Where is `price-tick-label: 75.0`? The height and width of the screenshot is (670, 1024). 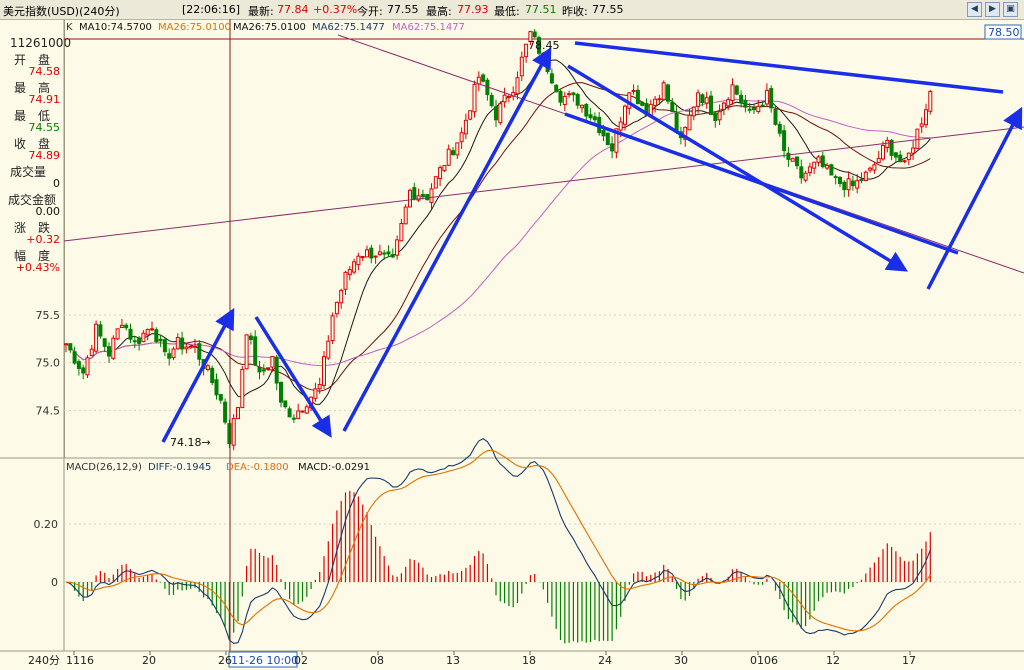 price-tick-label: 75.0 is located at coordinates (48, 363).